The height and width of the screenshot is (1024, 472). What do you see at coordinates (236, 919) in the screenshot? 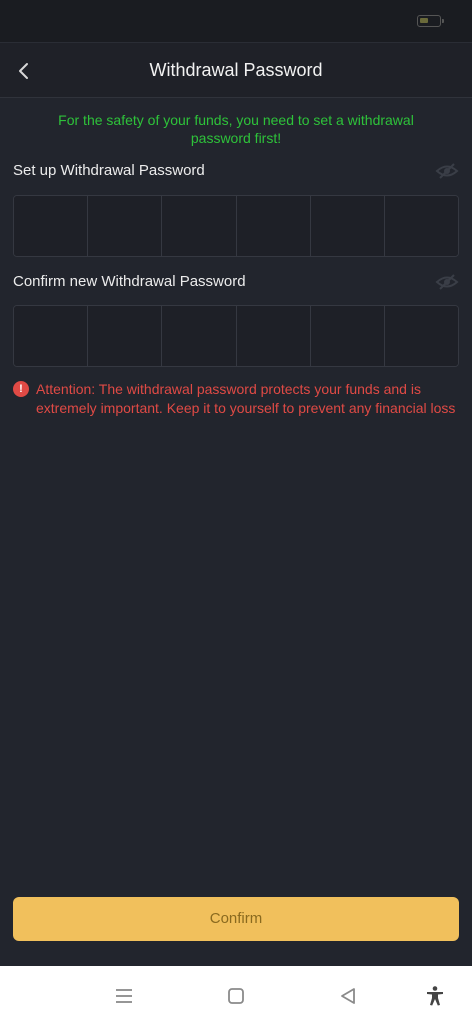
I see `confirm-button: Confirm` at bounding box center [236, 919].